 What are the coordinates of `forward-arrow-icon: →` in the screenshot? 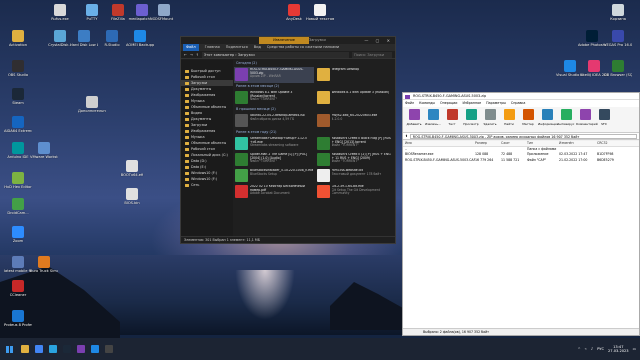 It's located at (191, 55).